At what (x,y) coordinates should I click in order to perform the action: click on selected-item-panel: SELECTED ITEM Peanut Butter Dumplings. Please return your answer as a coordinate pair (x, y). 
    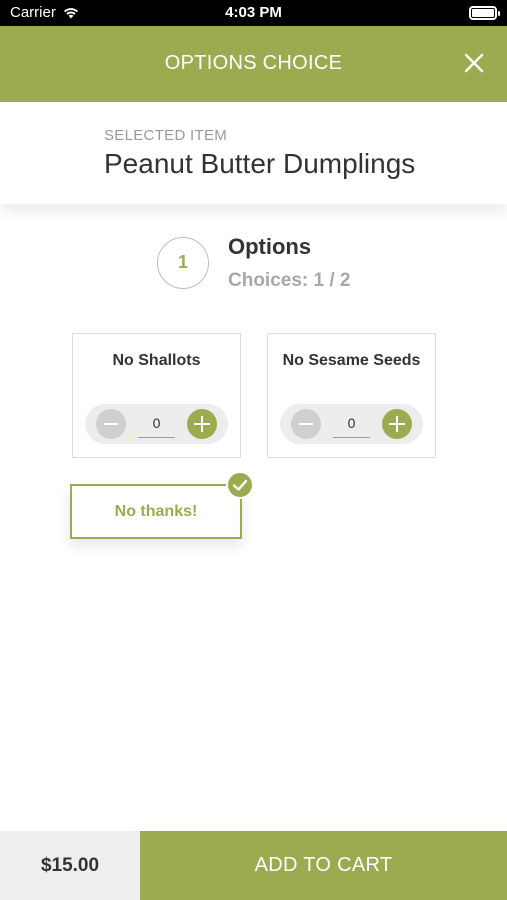
    Looking at the image, I should click on (253, 153).